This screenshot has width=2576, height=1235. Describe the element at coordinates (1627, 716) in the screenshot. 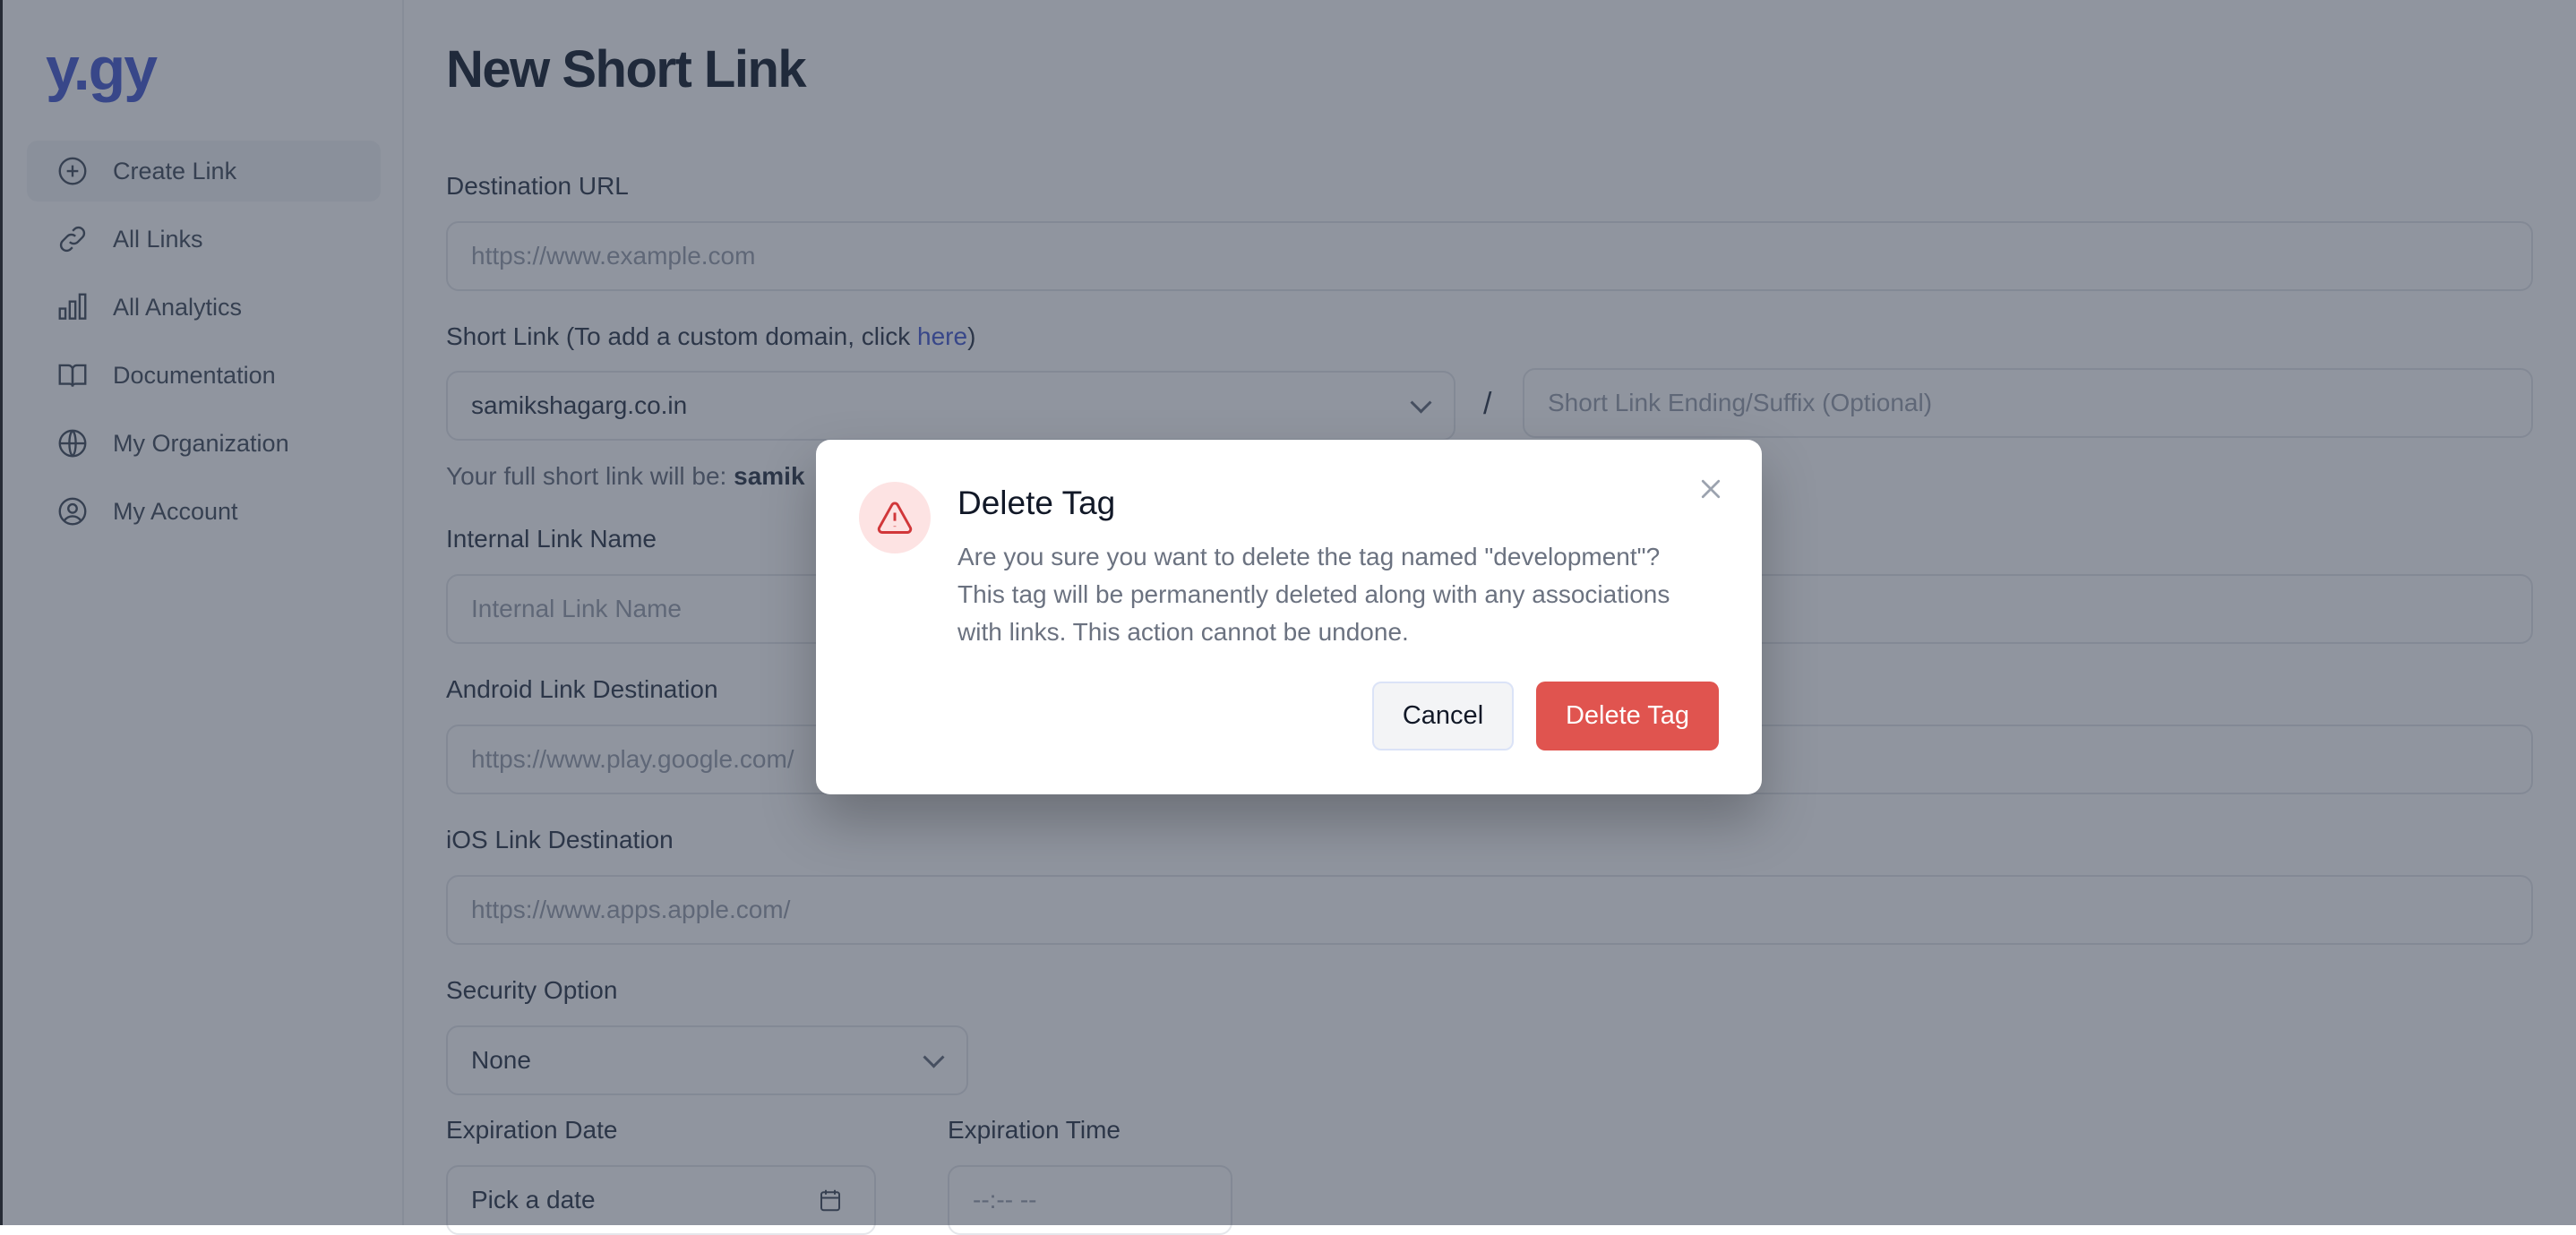

I see `delete-tag-button: Delete Tag` at that location.